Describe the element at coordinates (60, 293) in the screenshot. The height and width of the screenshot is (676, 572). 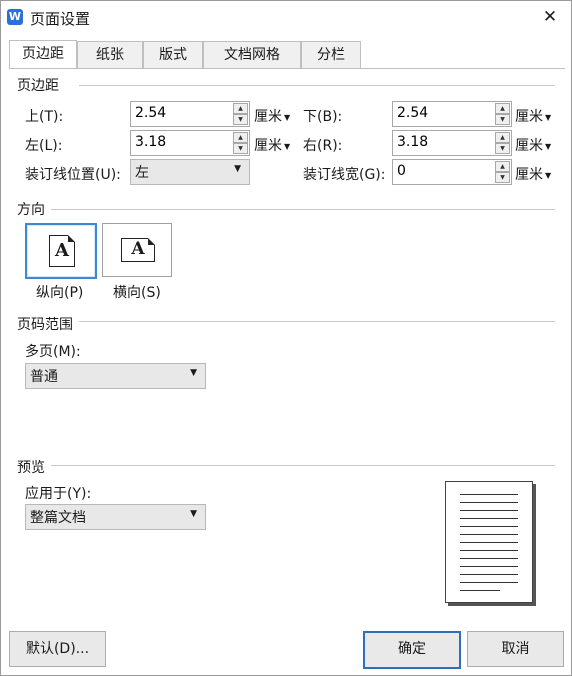
I see `portrait-label: 纵向(P)` at that location.